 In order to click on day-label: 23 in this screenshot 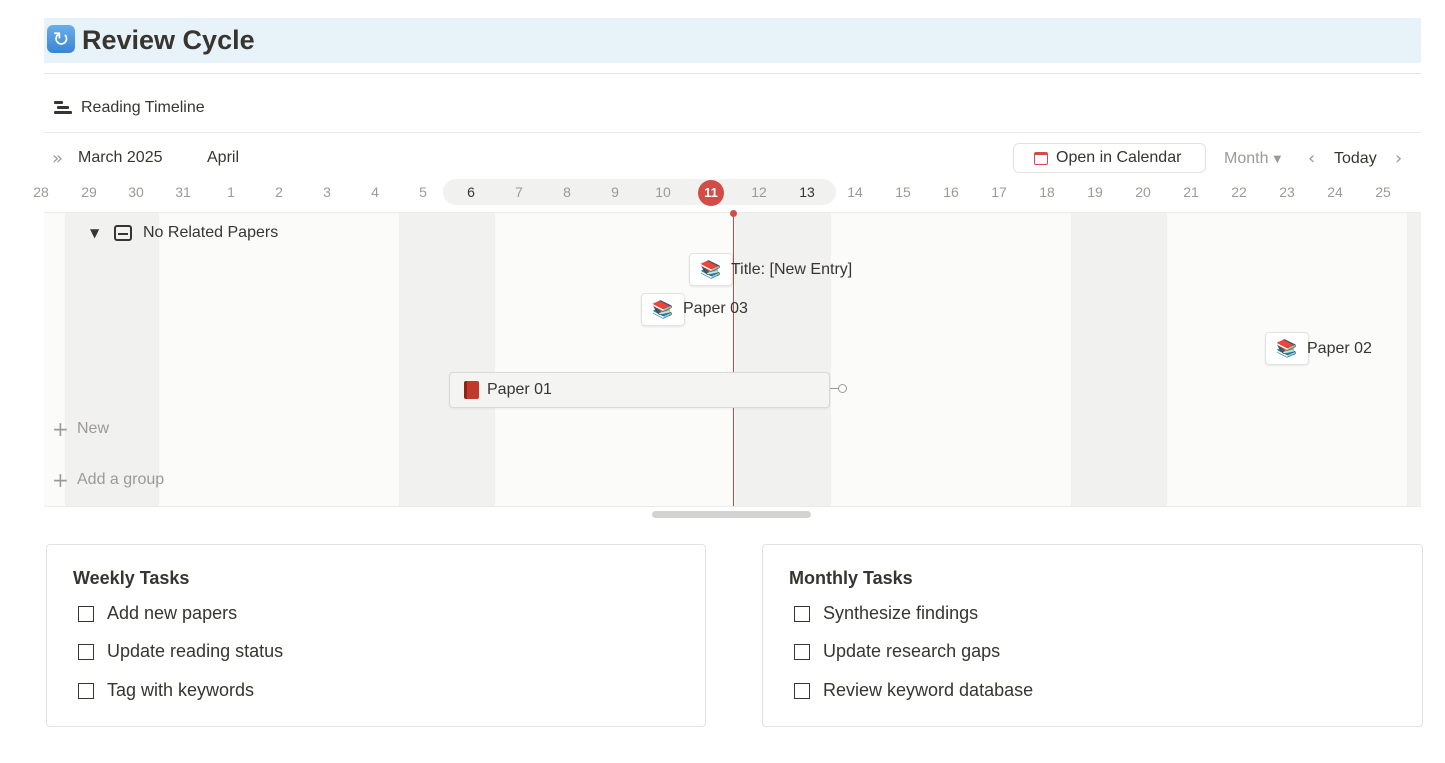, I will do `click(1287, 192)`.